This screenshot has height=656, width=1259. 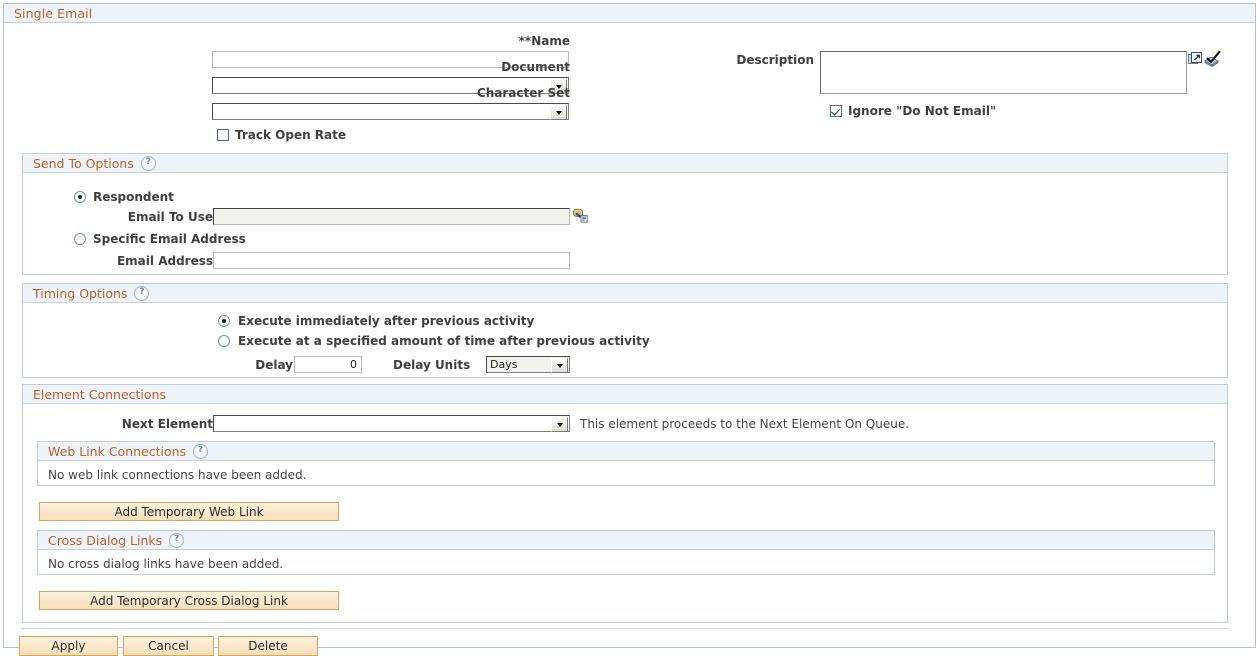 What do you see at coordinates (68, 646) in the screenshot?
I see `apply-button: Apply` at bounding box center [68, 646].